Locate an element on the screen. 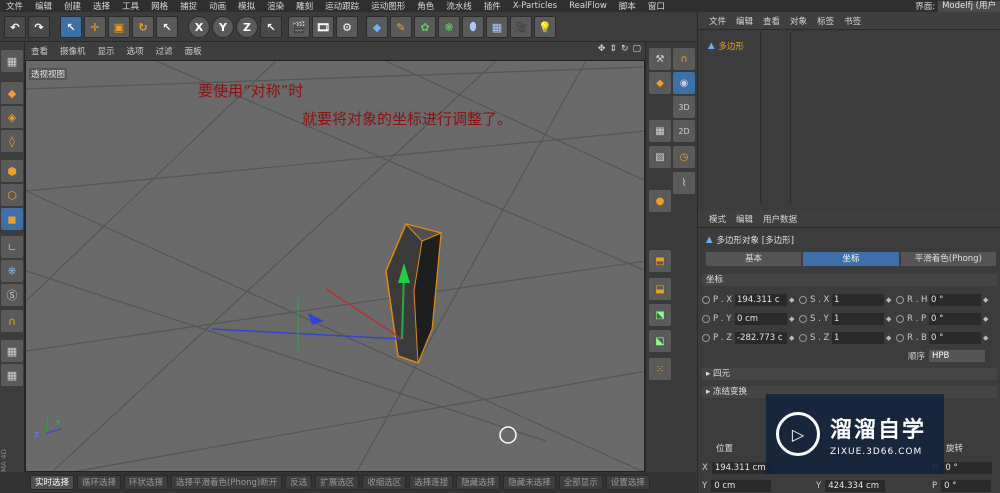  viewport-menu-item: 查看 is located at coordinates (39, 51).